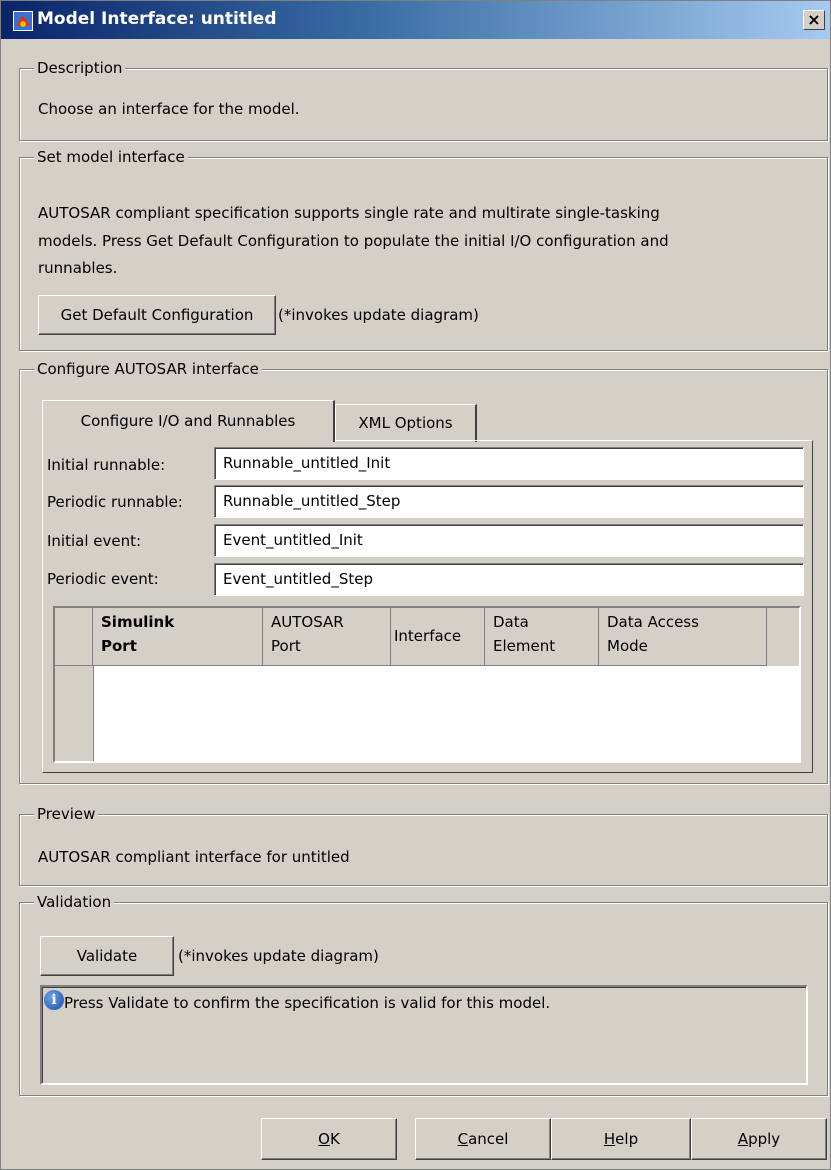  What do you see at coordinates (54, 1000) in the screenshot?
I see `info-icon: i` at bounding box center [54, 1000].